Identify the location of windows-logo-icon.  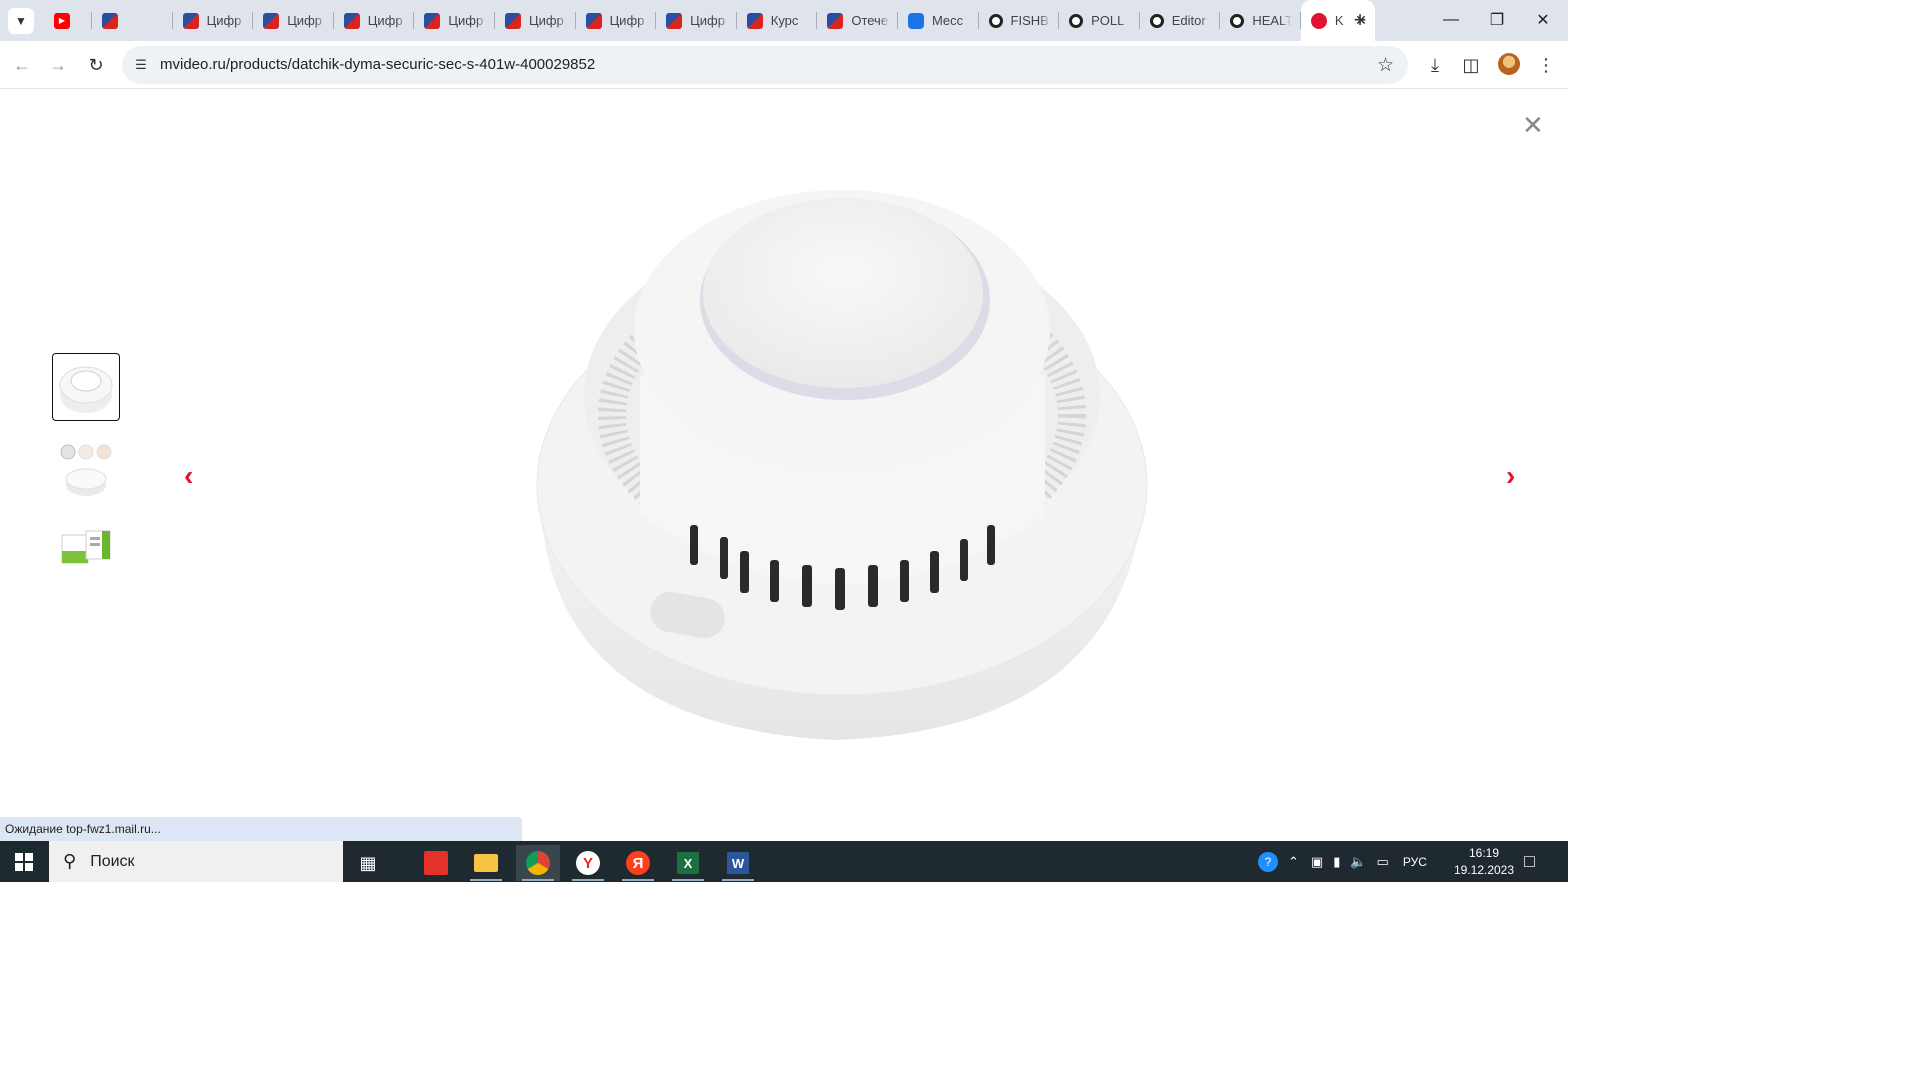
(24, 861).